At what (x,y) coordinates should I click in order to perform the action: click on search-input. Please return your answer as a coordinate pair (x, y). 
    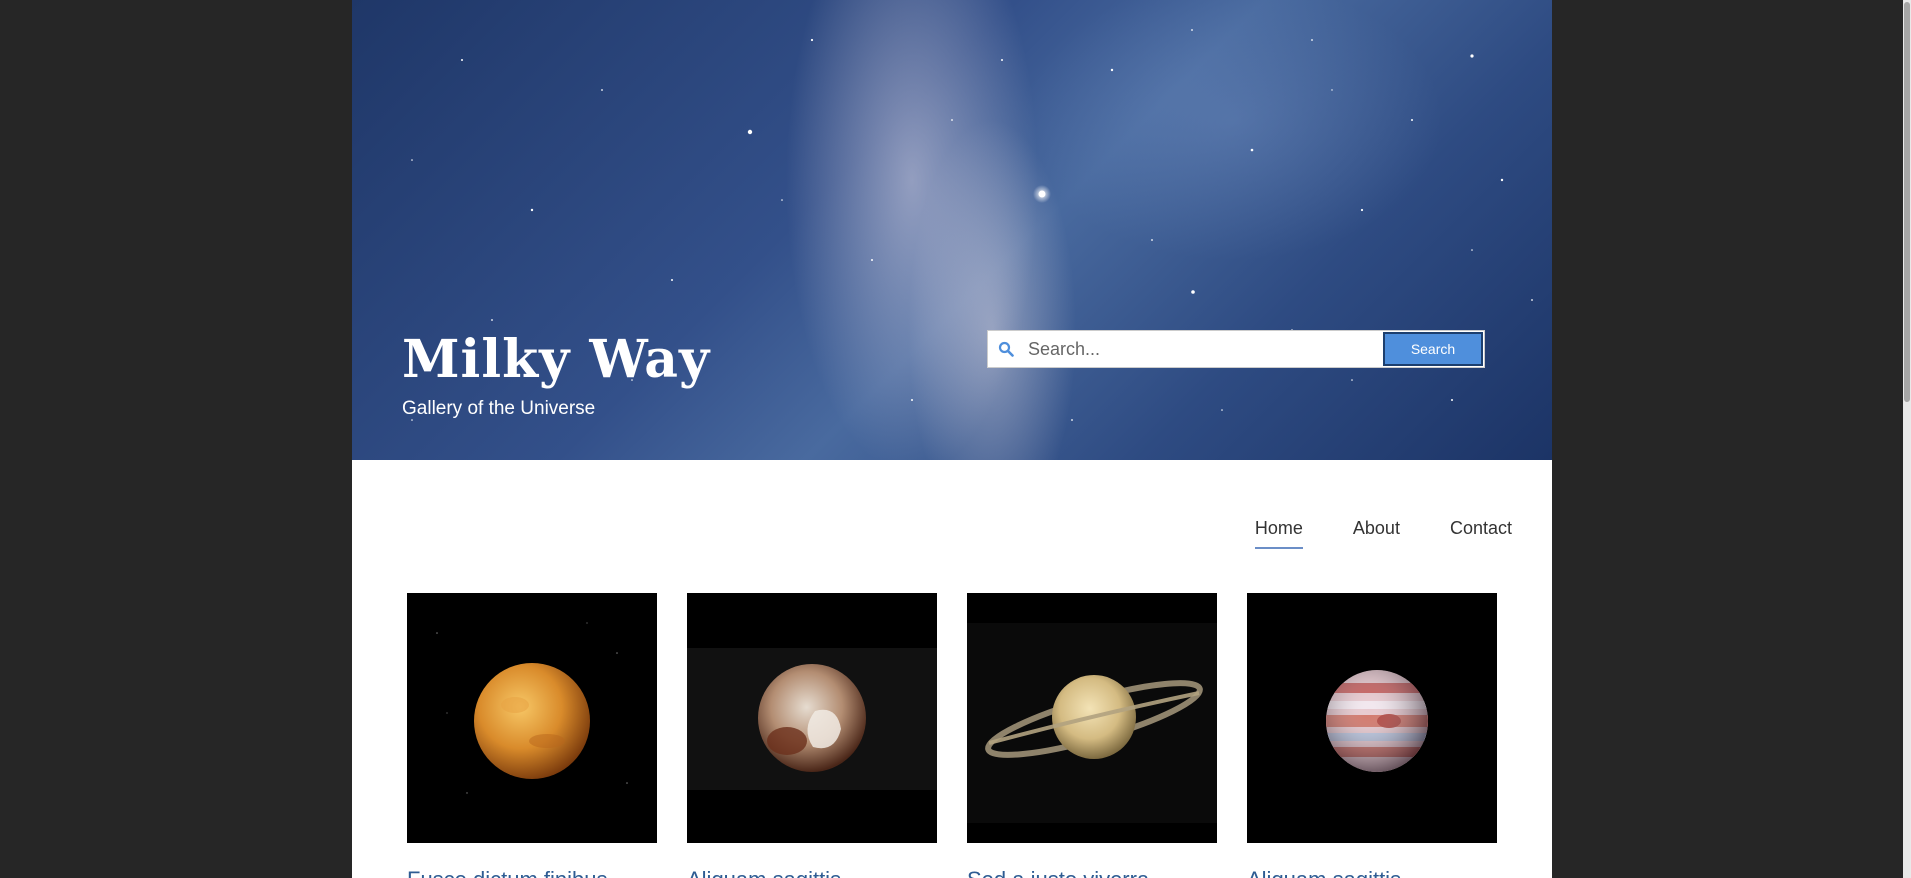
    Looking at the image, I should click on (1203, 349).